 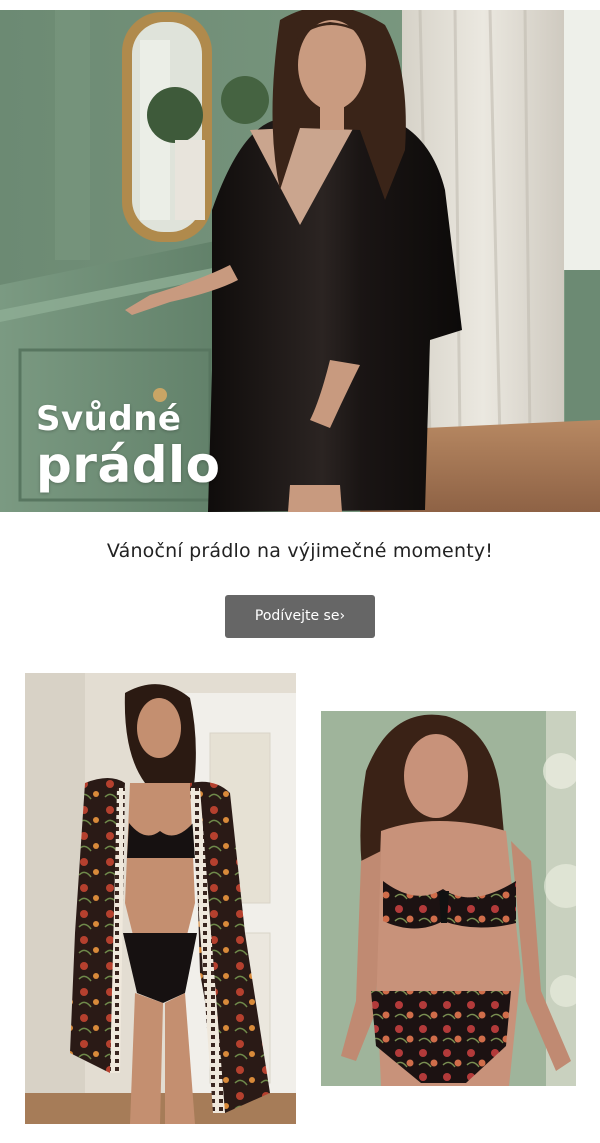 I want to click on hero-title: Svůdné prádlo, so click(x=128, y=446).